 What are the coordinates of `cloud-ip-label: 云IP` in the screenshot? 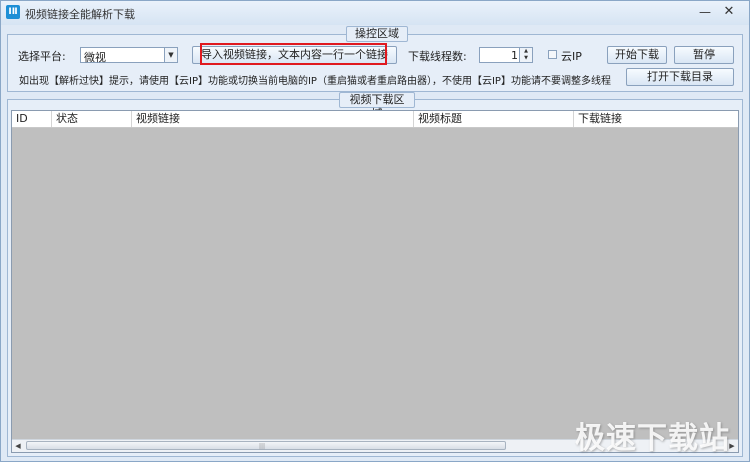 It's located at (571, 56).